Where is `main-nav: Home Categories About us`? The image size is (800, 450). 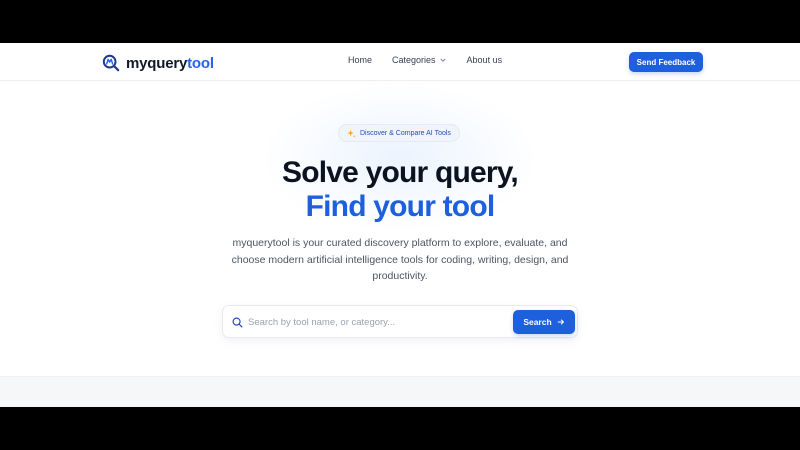
main-nav: Home Categories About us is located at coordinates (425, 60).